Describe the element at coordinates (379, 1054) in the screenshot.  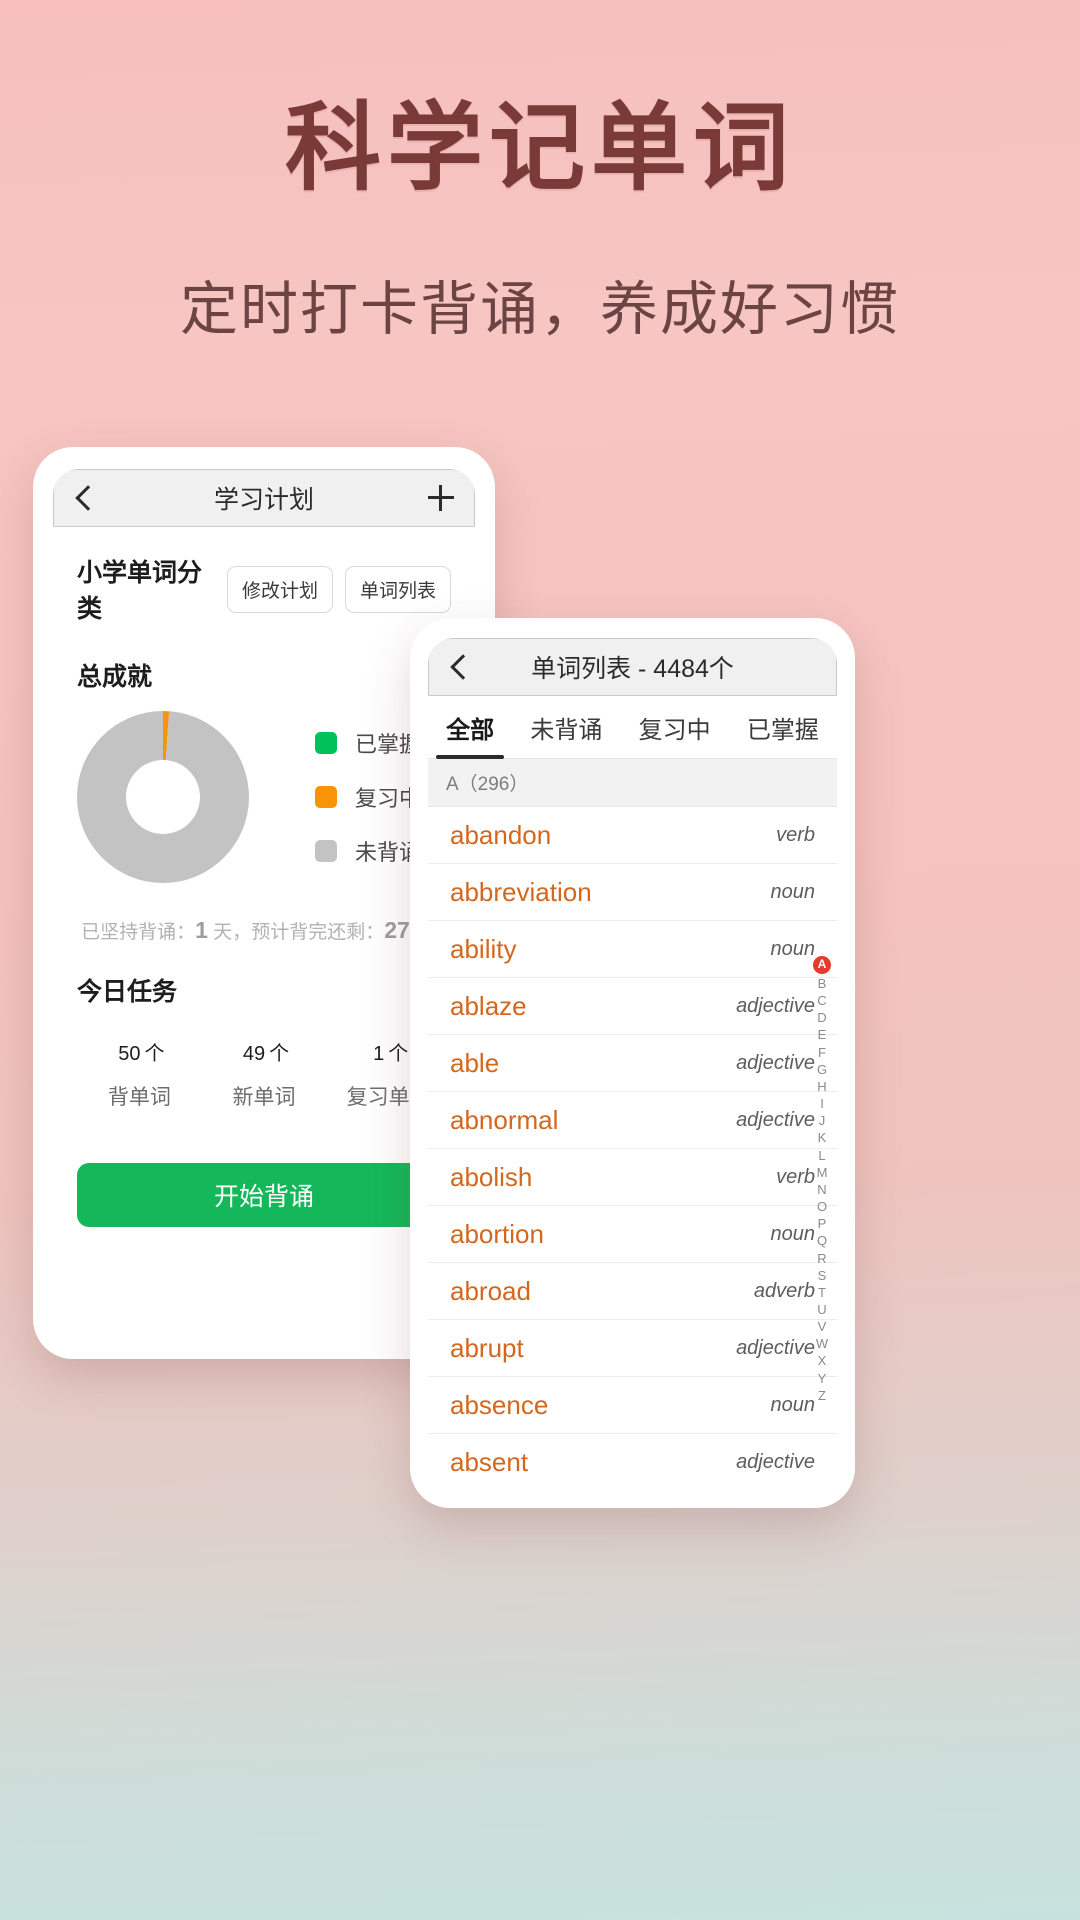
I see `task-value-review: 1` at that location.